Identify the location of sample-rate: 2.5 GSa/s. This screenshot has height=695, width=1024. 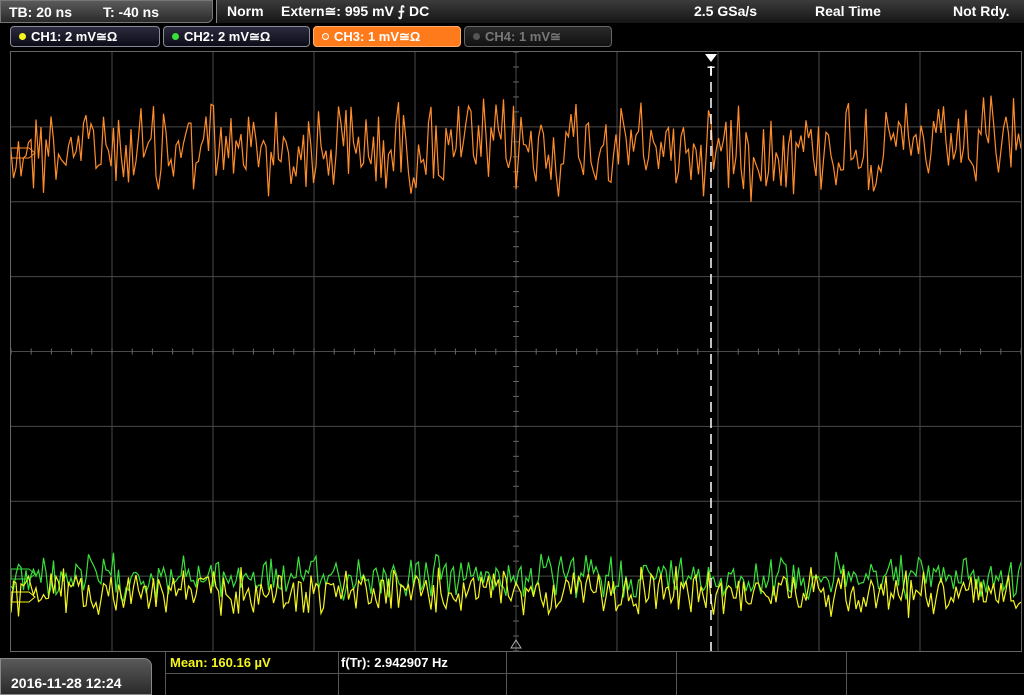
(726, 11).